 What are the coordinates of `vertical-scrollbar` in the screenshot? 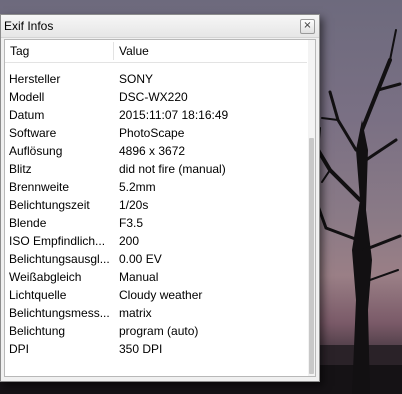 It's located at (311, 208).